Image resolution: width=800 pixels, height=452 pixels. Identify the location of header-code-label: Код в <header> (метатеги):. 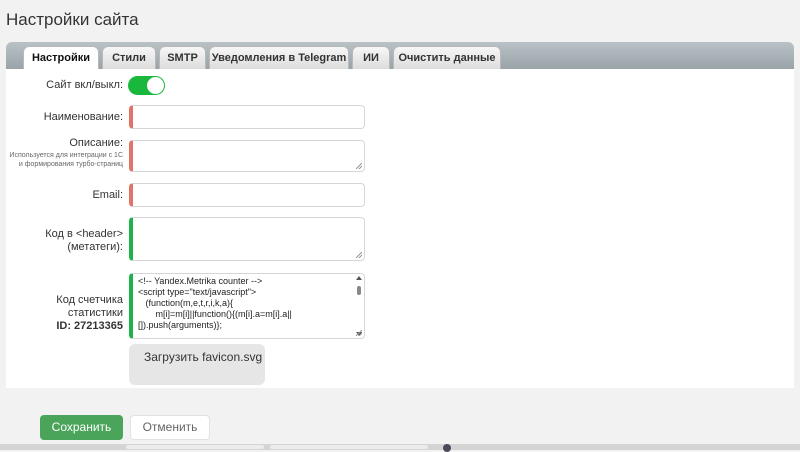
(84, 240).